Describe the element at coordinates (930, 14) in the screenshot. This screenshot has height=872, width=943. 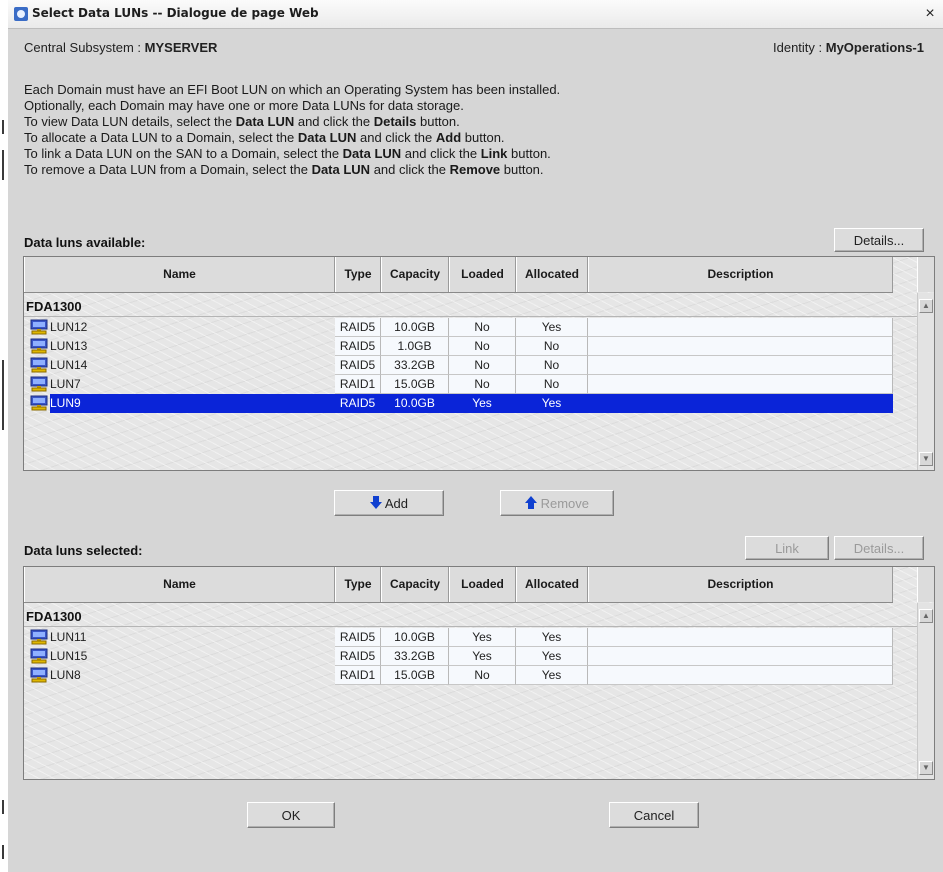
I see `close-button: ×` at that location.